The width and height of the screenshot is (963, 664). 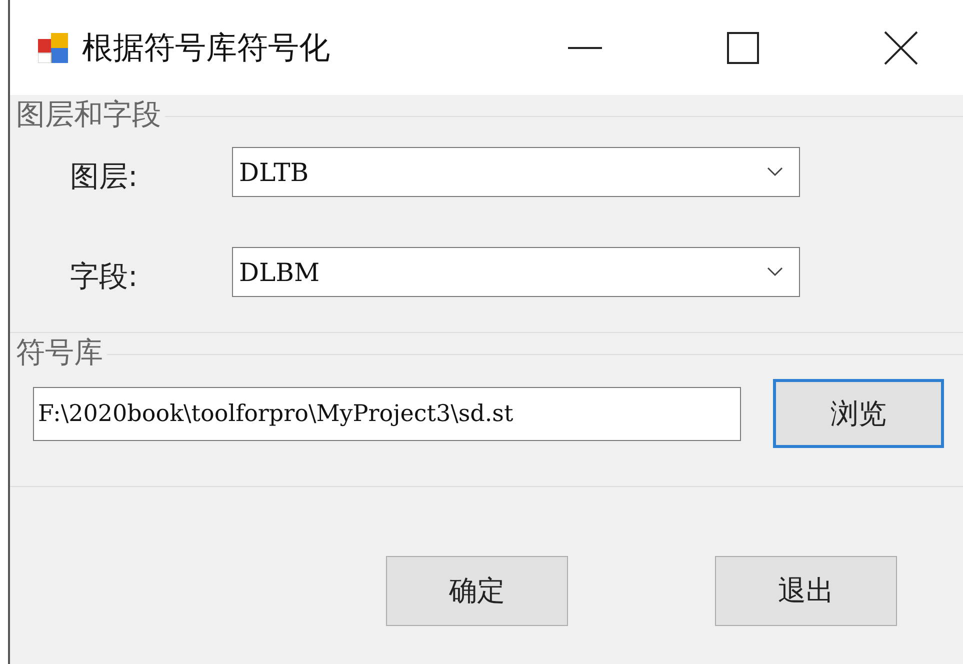 What do you see at coordinates (104, 276) in the screenshot?
I see `field-label: 字段:` at bounding box center [104, 276].